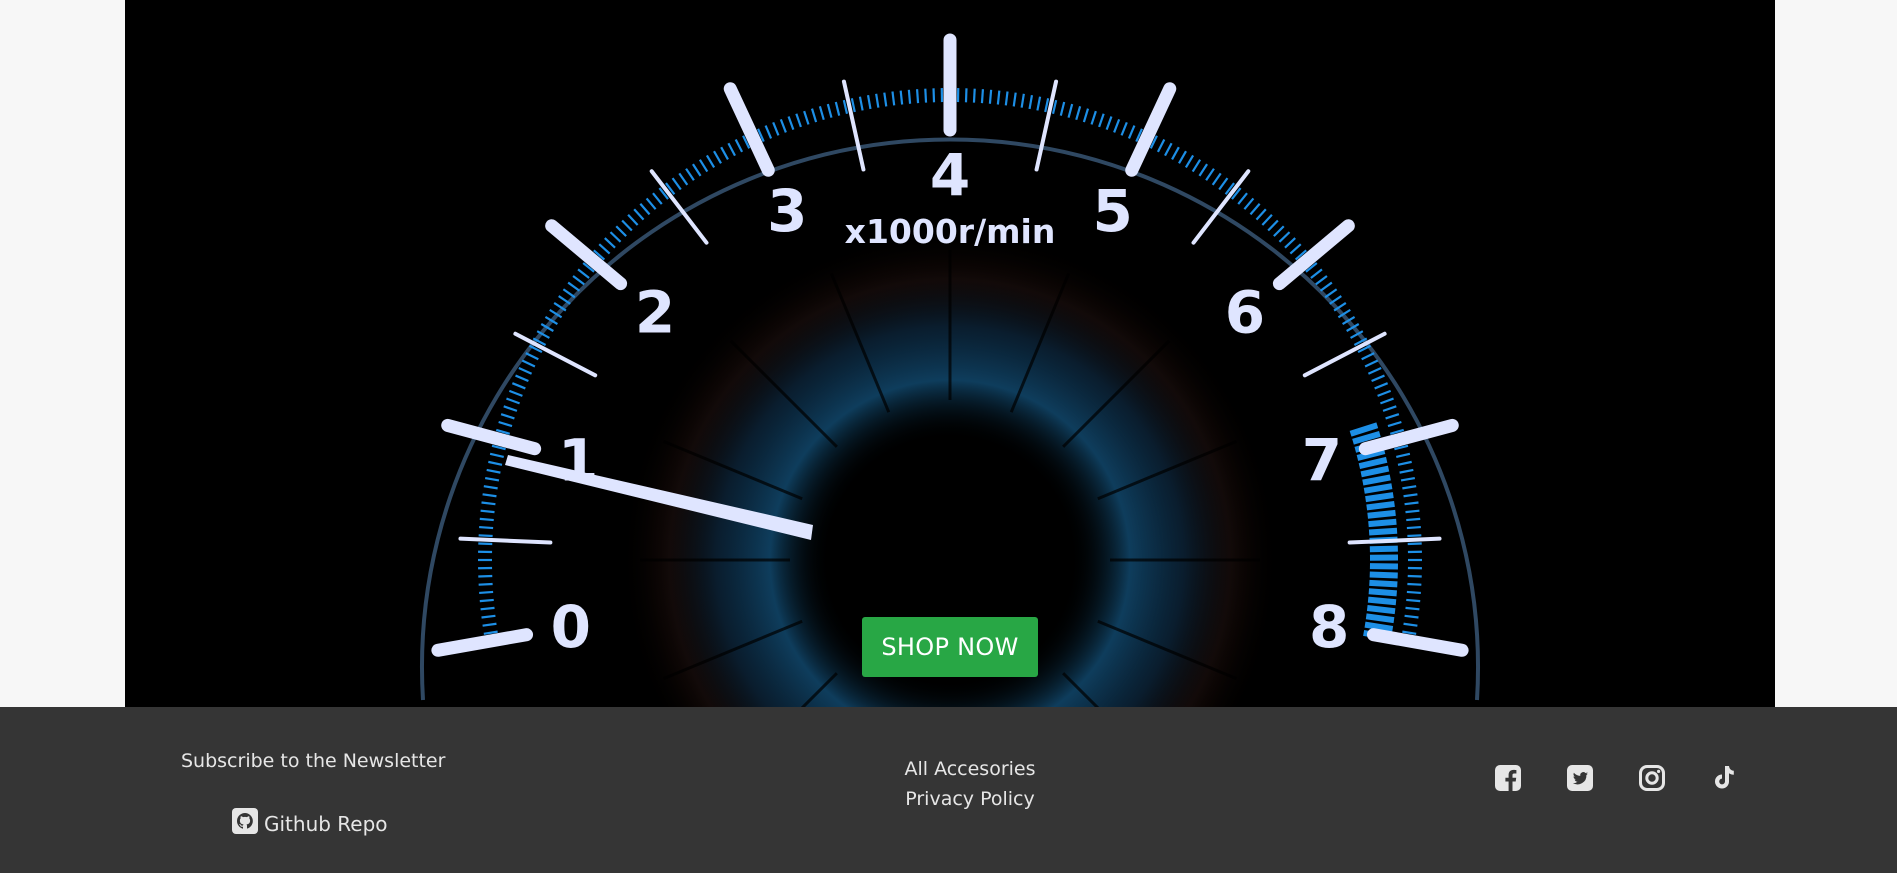 The width and height of the screenshot is (1897, 873). Describe the element at coordinates (1580, 778) in the screenshot. I see `twitter-icon` at that location.